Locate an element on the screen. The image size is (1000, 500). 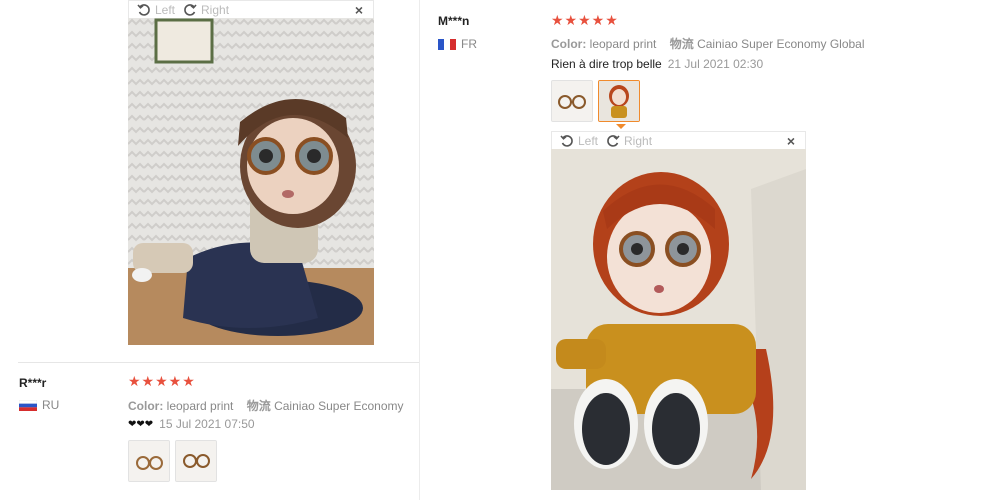
reviewer-country: RU is located at coordinates (39, 405).